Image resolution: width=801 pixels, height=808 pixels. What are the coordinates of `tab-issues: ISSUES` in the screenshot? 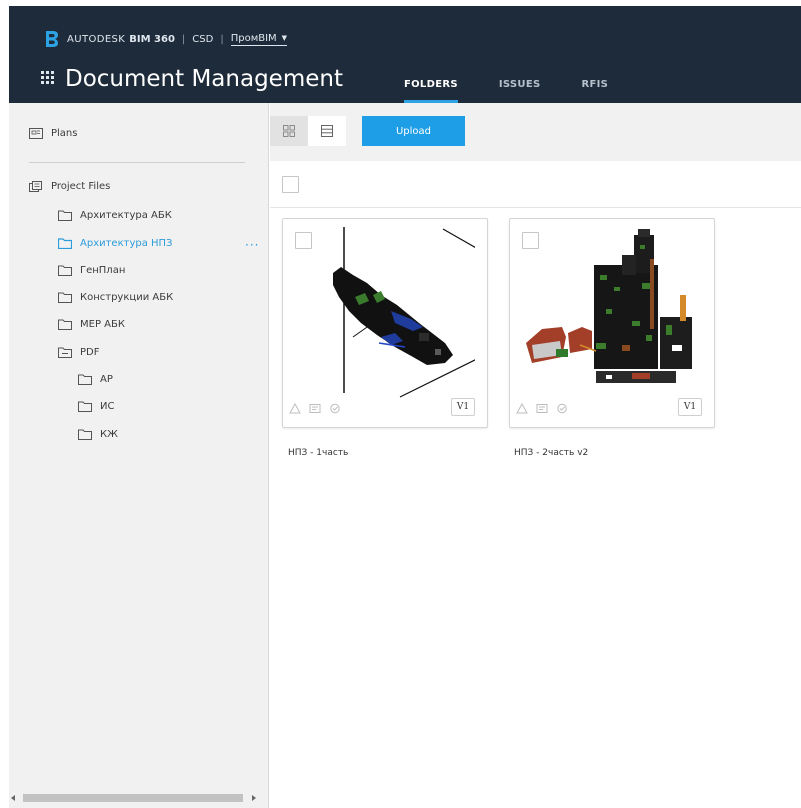 It's located at (520, 91).